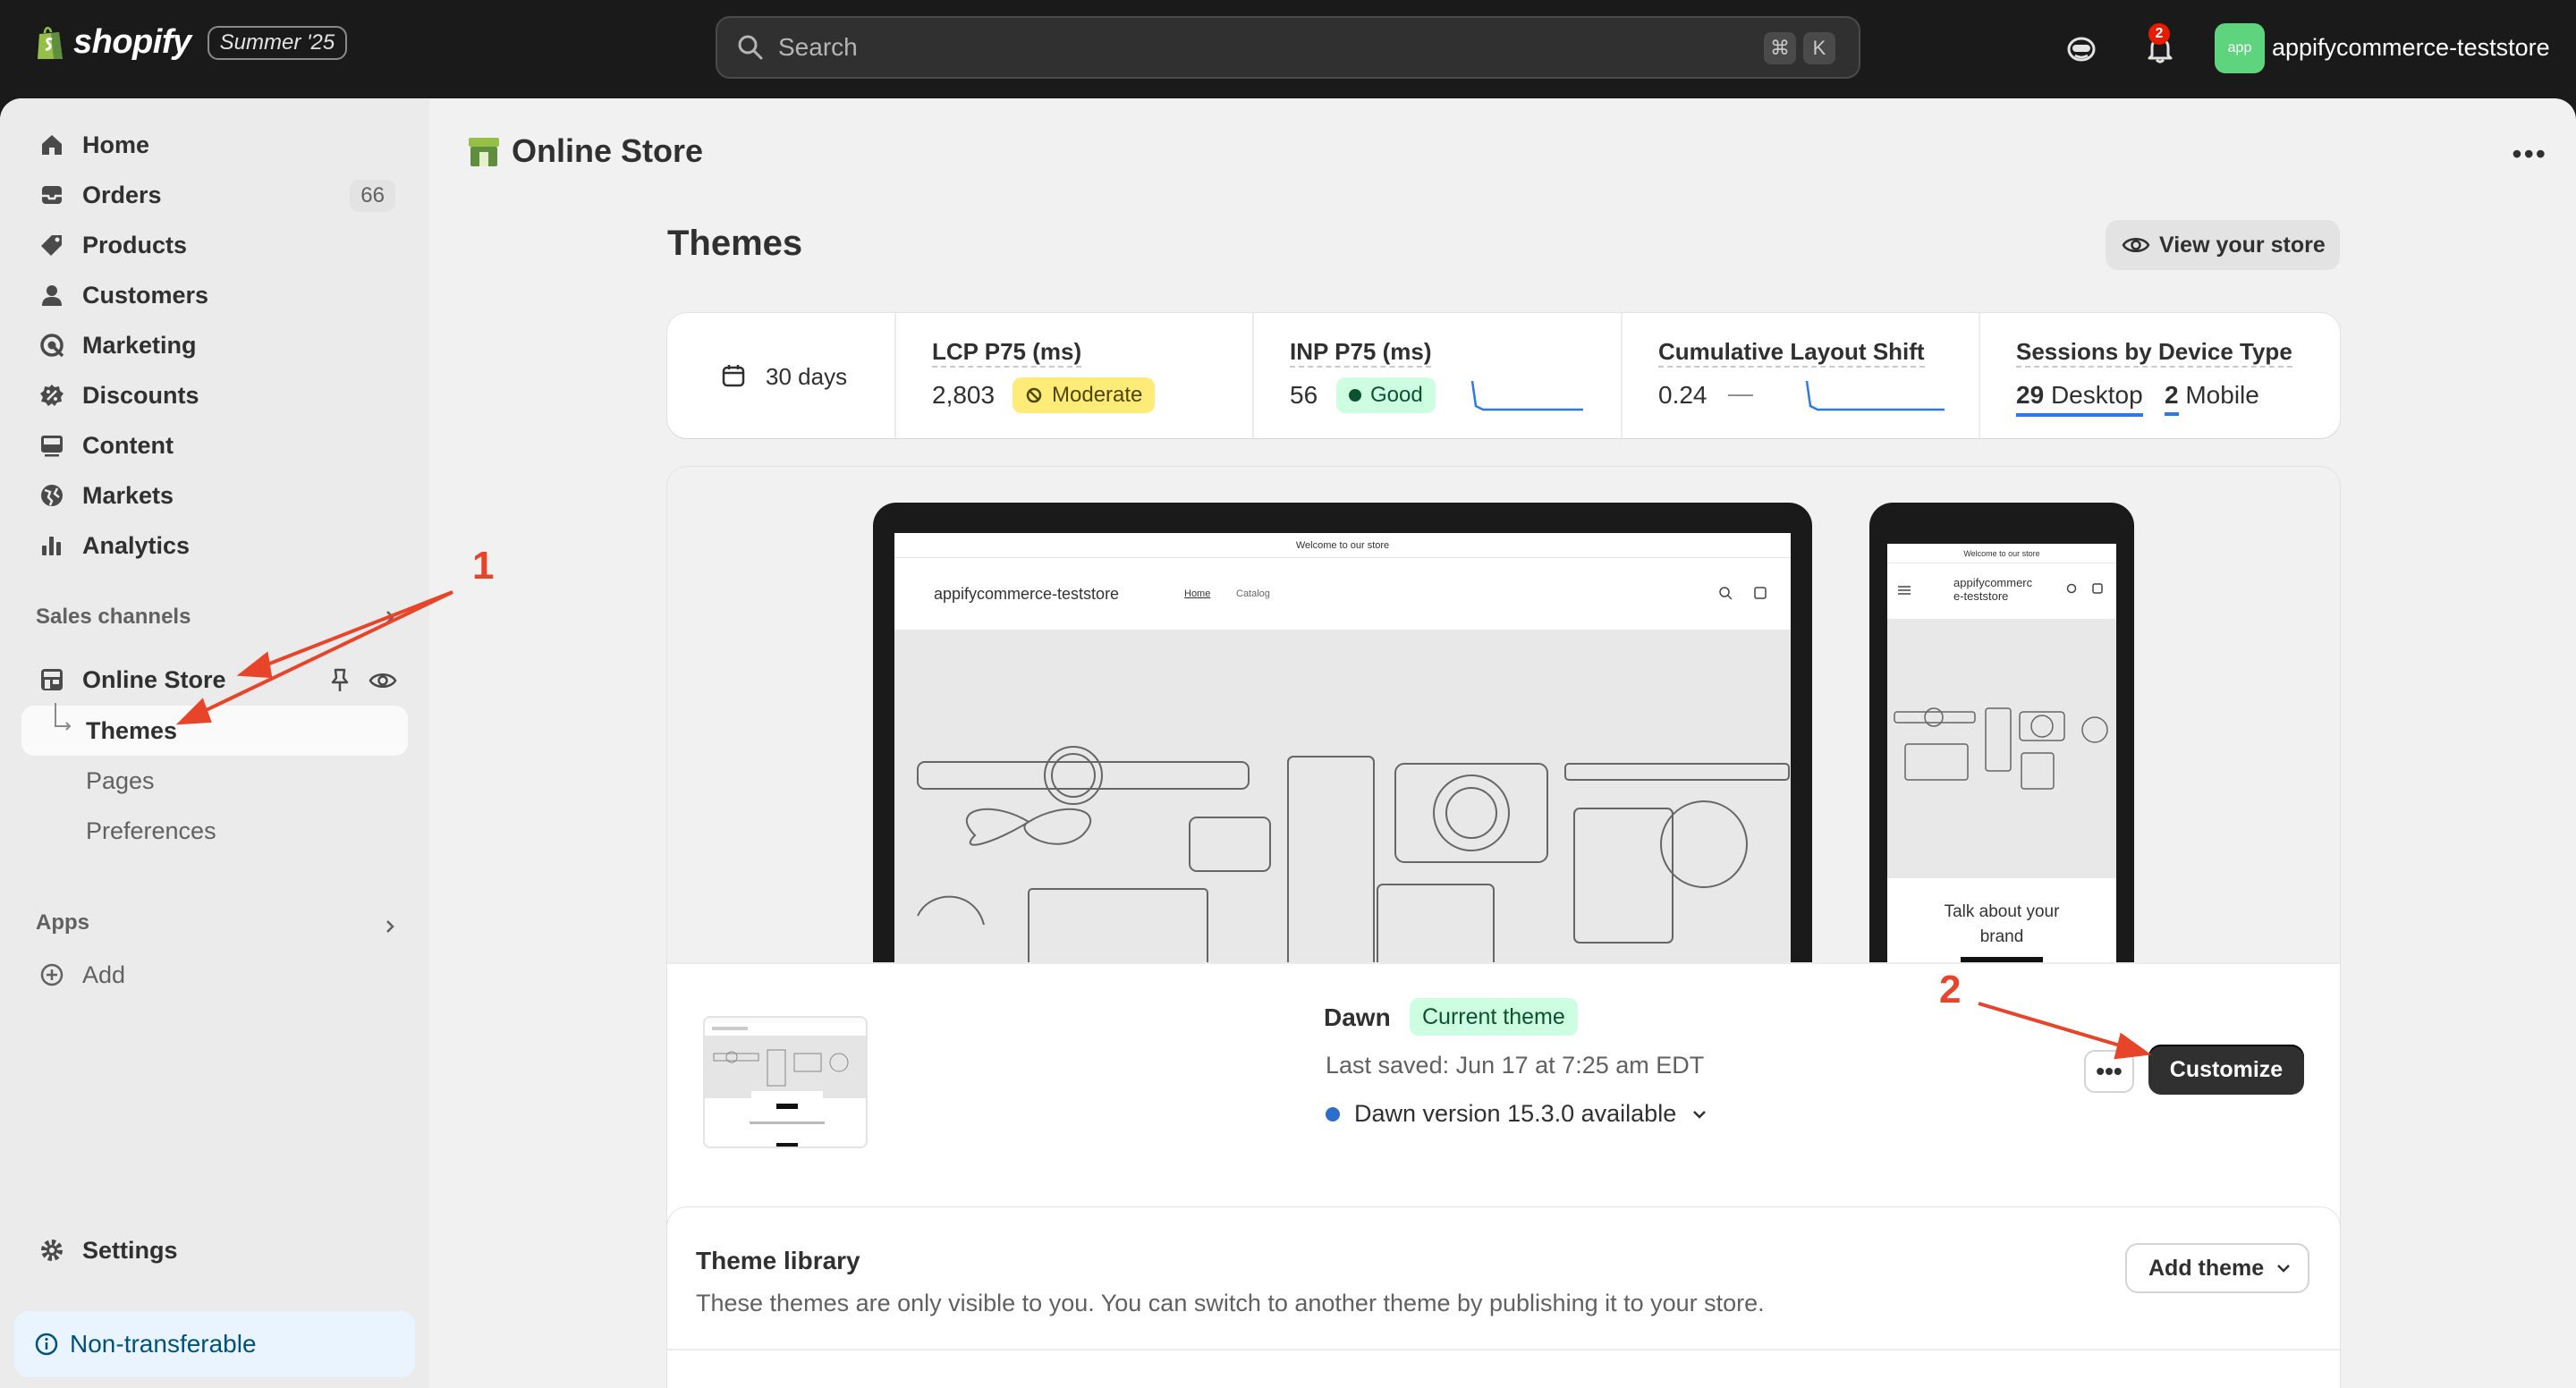 The image size is (2576, 1388). I want to click on version-update-notice: Dawn version 15.3.0 available, so click(1517, 1114).